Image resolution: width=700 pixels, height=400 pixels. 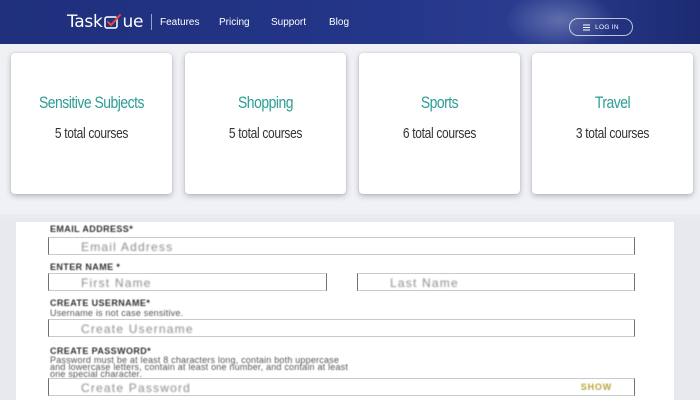 I want to click on category-title: Sports, so click(x=439, y=102).